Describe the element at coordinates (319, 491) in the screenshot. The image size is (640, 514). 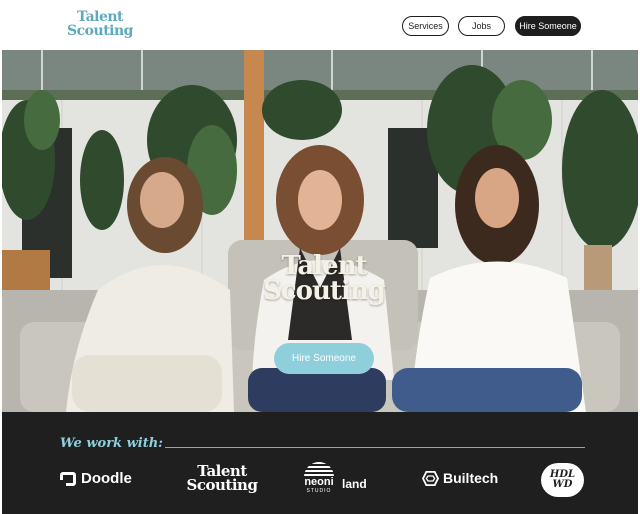
I see `partner-neoni-sub: STUDIO` at that location.